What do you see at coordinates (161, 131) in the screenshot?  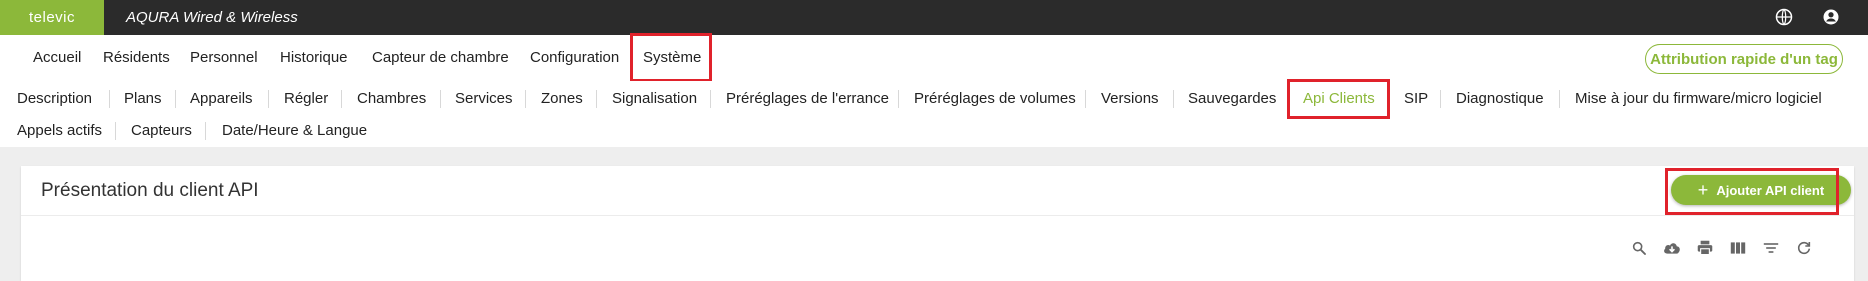 I see `subnav-item-capteurs: Capteurs` at bounding box center [161, 131].